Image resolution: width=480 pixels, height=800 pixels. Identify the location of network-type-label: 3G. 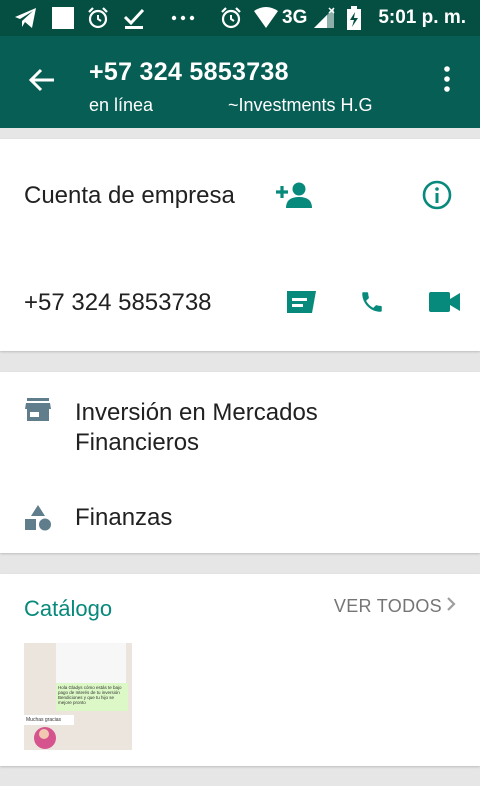
(295, 17).